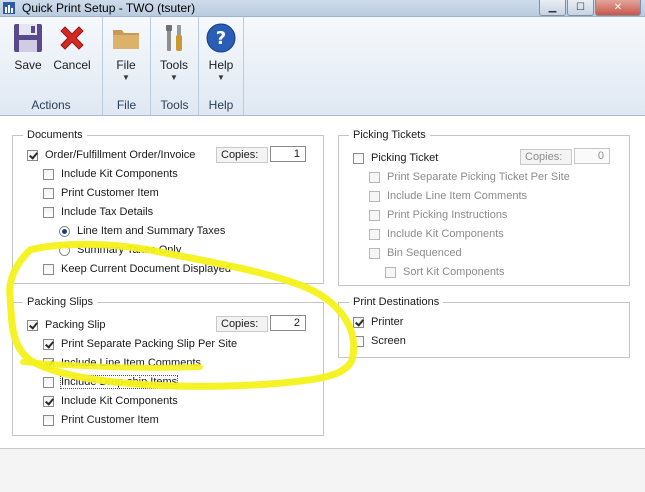 The height and width of the screenshot is (492, 645). I want to click on minimize-button: ▁, so click(552, 8).